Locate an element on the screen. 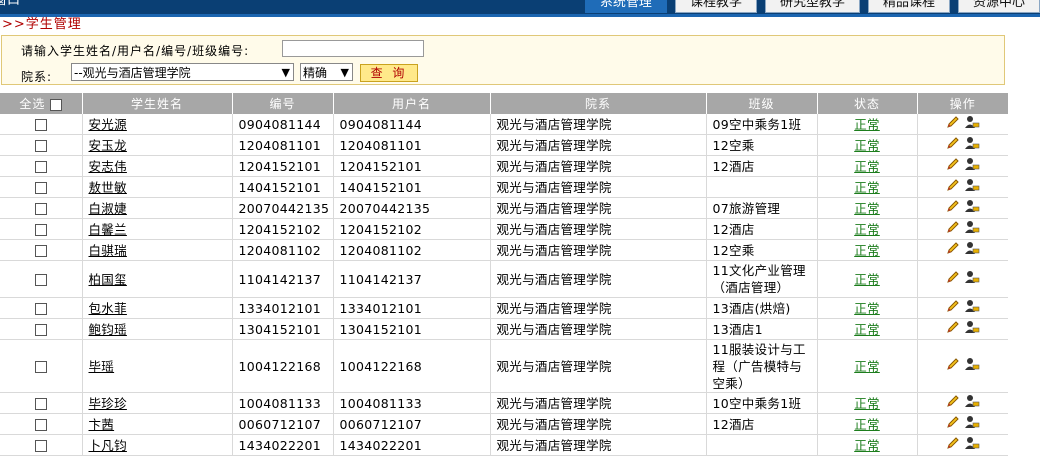  top-nav-bar: 窗口 系统管理 课程教学 研究型教学 精品课程 资源中心 is located at coordinates (520, 7).